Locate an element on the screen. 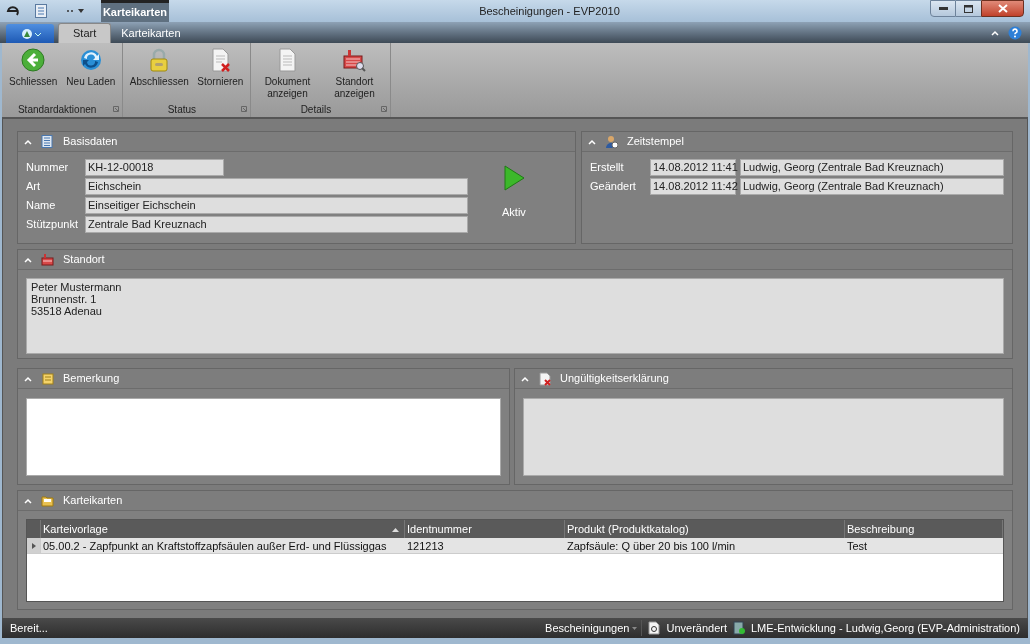  field-label: Nummer is located at coordinates (48, 168).